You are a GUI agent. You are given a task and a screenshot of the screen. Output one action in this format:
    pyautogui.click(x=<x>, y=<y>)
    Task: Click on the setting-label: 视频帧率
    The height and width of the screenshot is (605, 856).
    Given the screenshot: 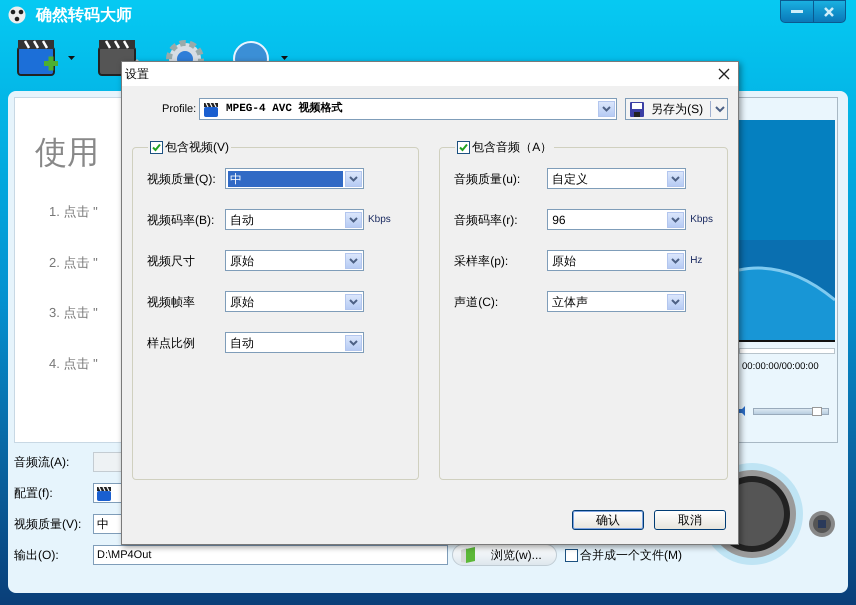 What is the action you would take?
    pyautogui.click(x=171, y=302)
    